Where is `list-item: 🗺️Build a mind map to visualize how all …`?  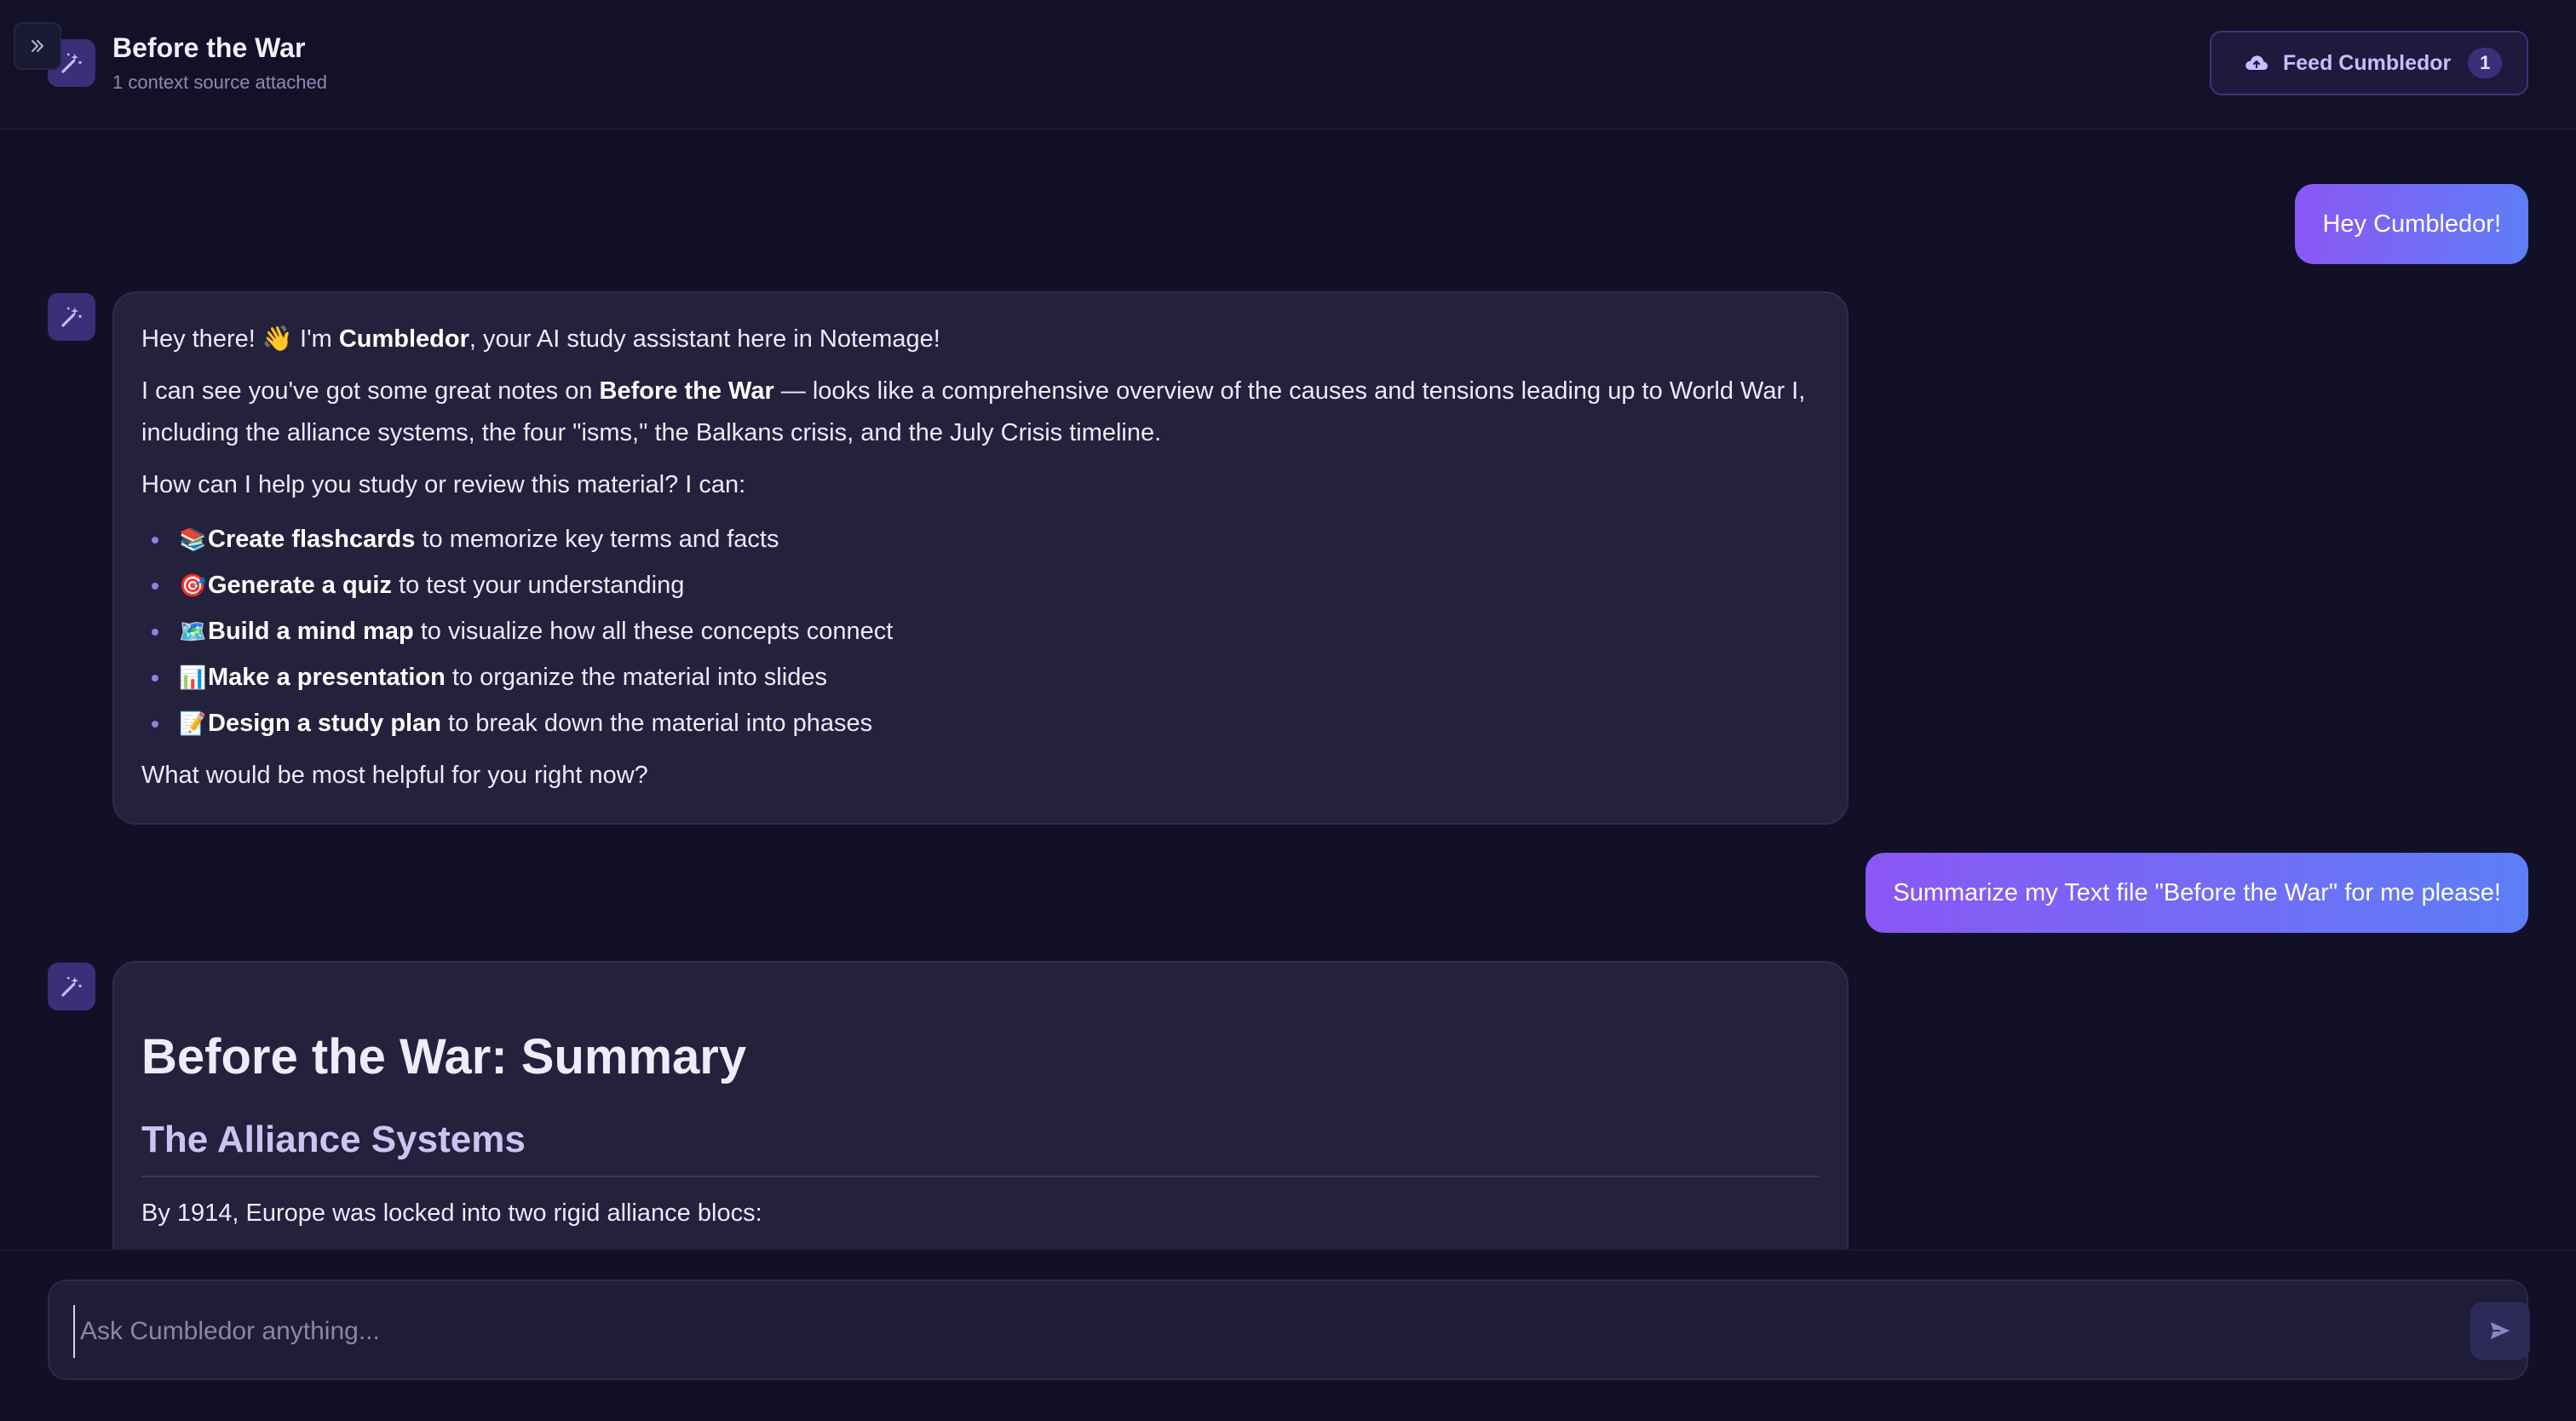
list-item: 🗺️Build a mind map to visualize how all … is located at coordinates (981, 631).